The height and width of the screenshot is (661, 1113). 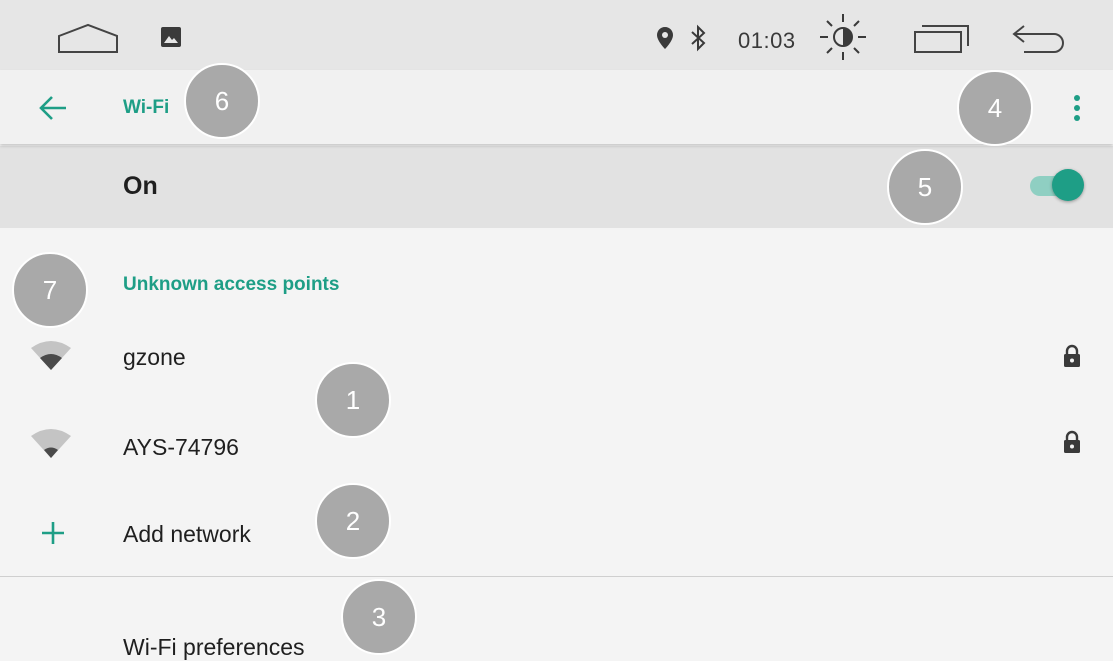 What do you see at coordinates (353, 400) in the screenshot?
I see `callout-marker: 1` at bounding box center [353, 400].